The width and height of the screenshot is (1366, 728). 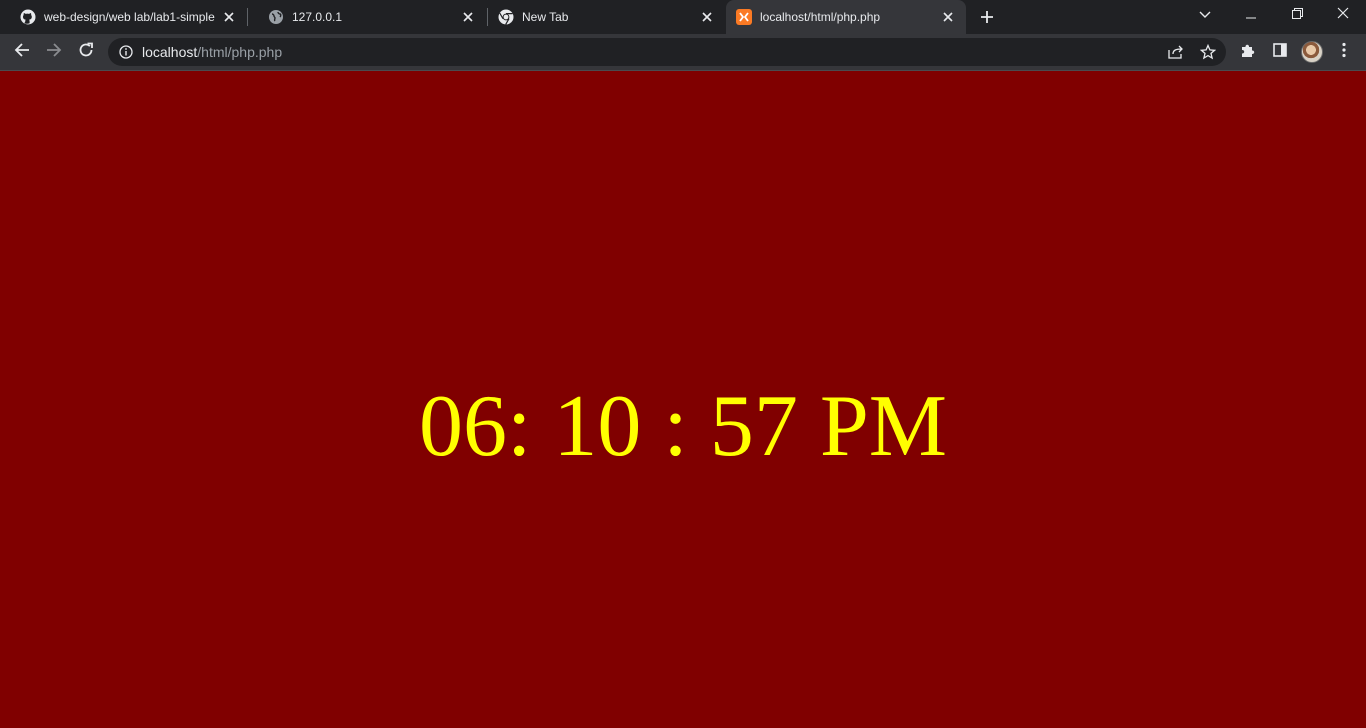 I want to click on minimize-button, so click(x=1251, y=15).